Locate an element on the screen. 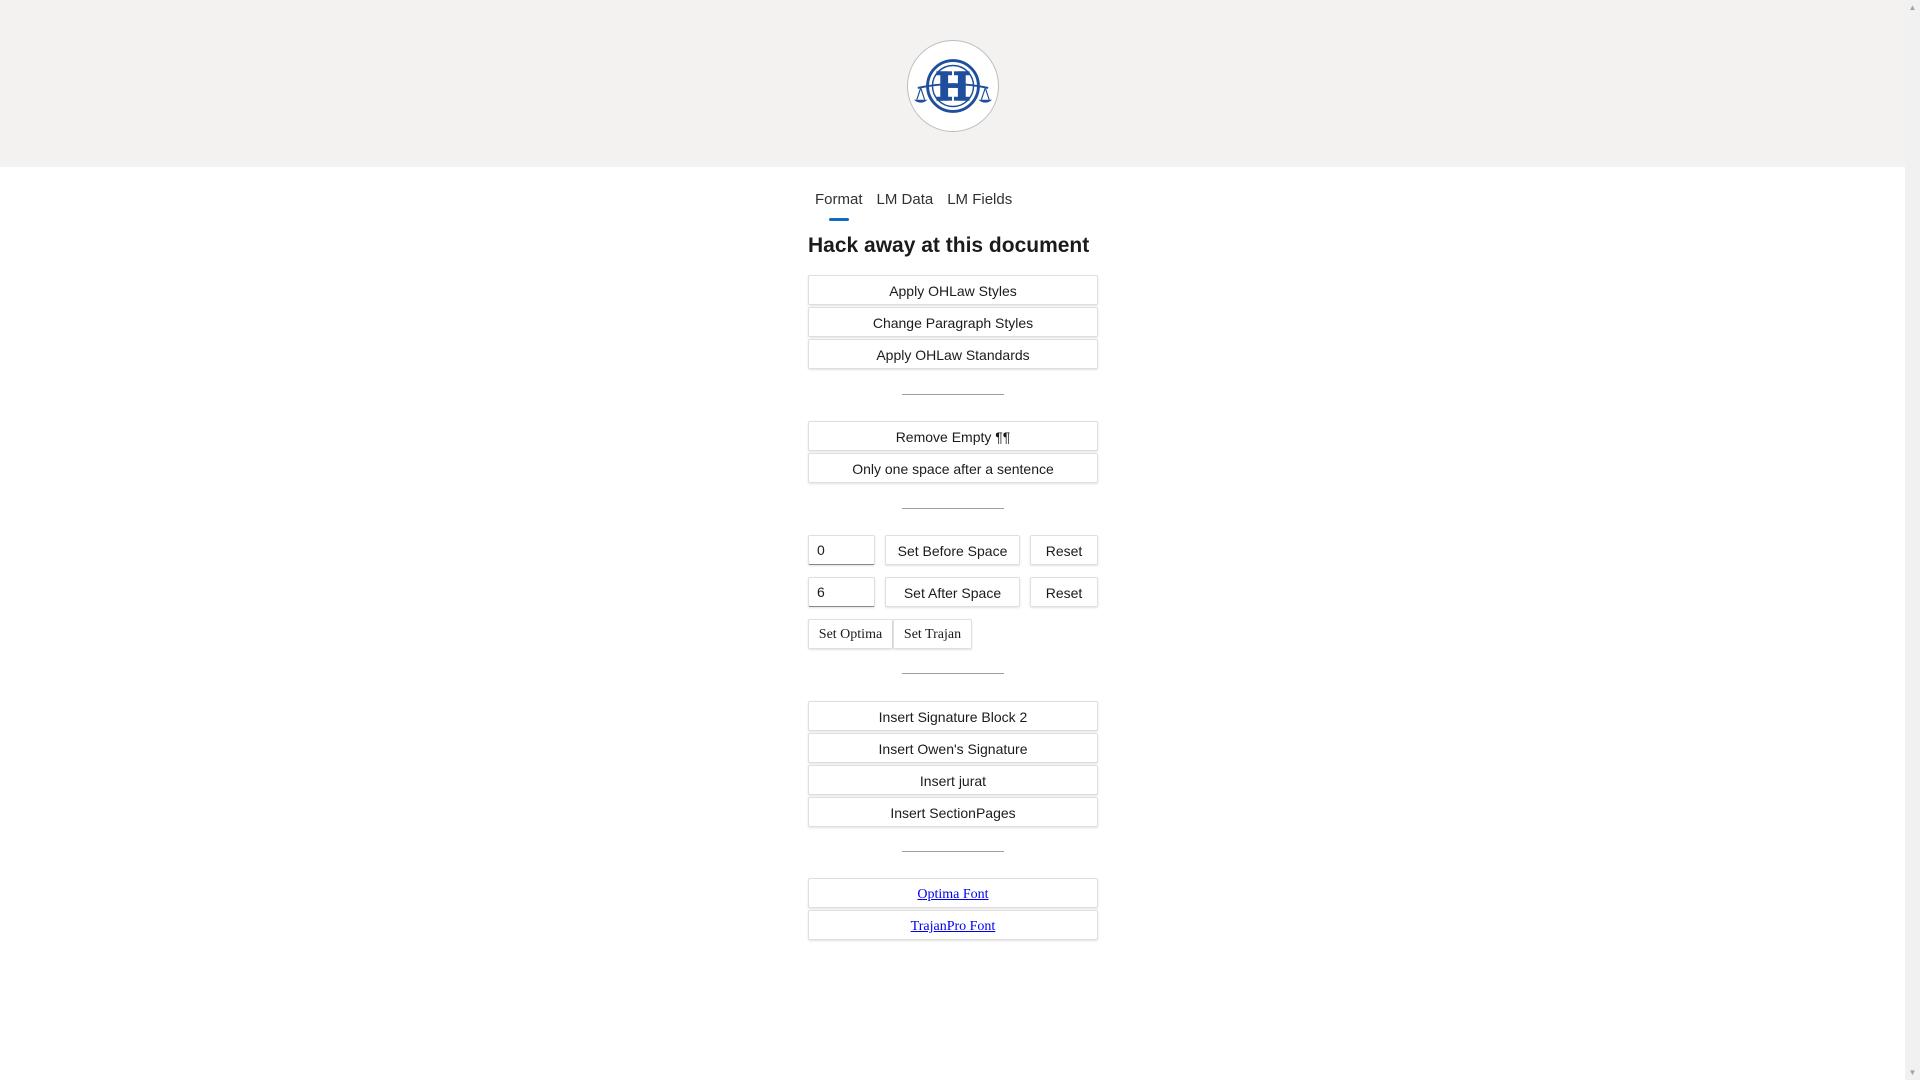 Image resolution: width=1920 pixels, height=1080 pixels. apply-ohlaw-styles-button: Apply OHLaw Styles is located at coordinates (953, 290).